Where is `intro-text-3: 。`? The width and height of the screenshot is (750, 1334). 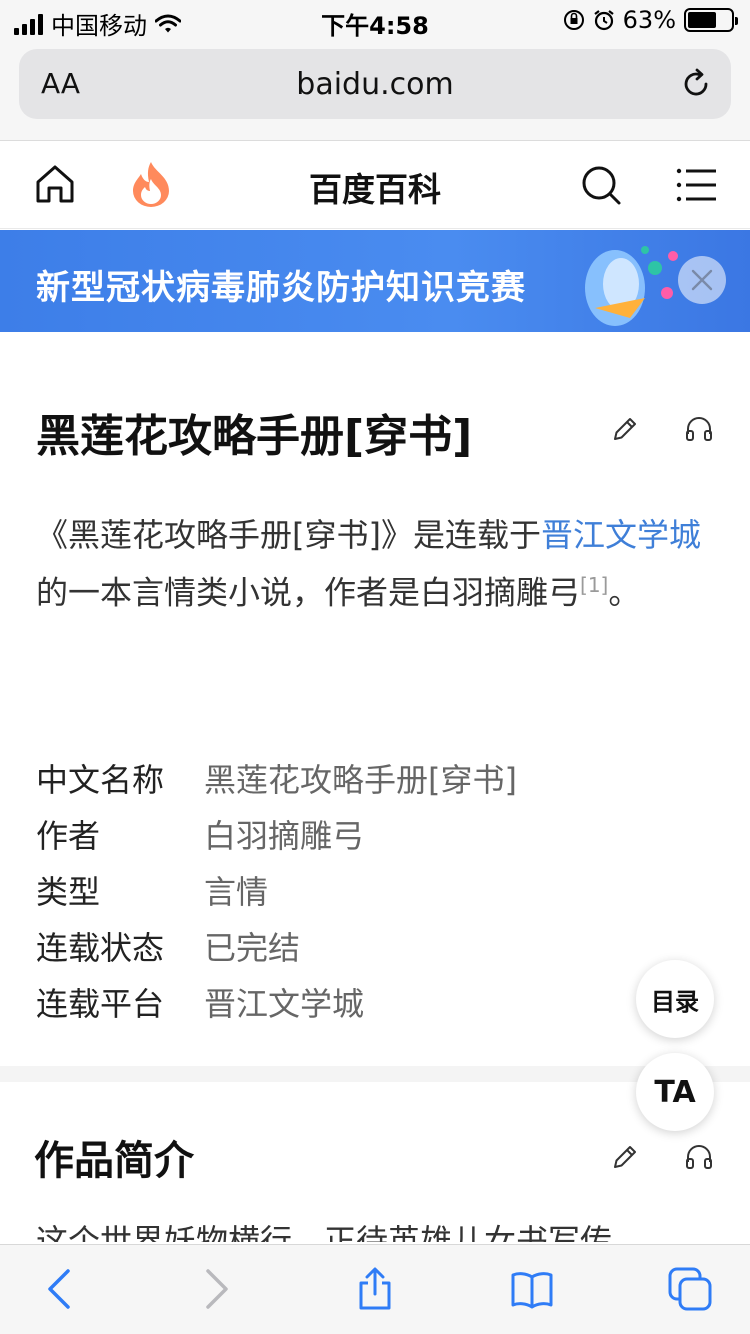
intro-text-3: 。 is located at coordinates (624, 592).